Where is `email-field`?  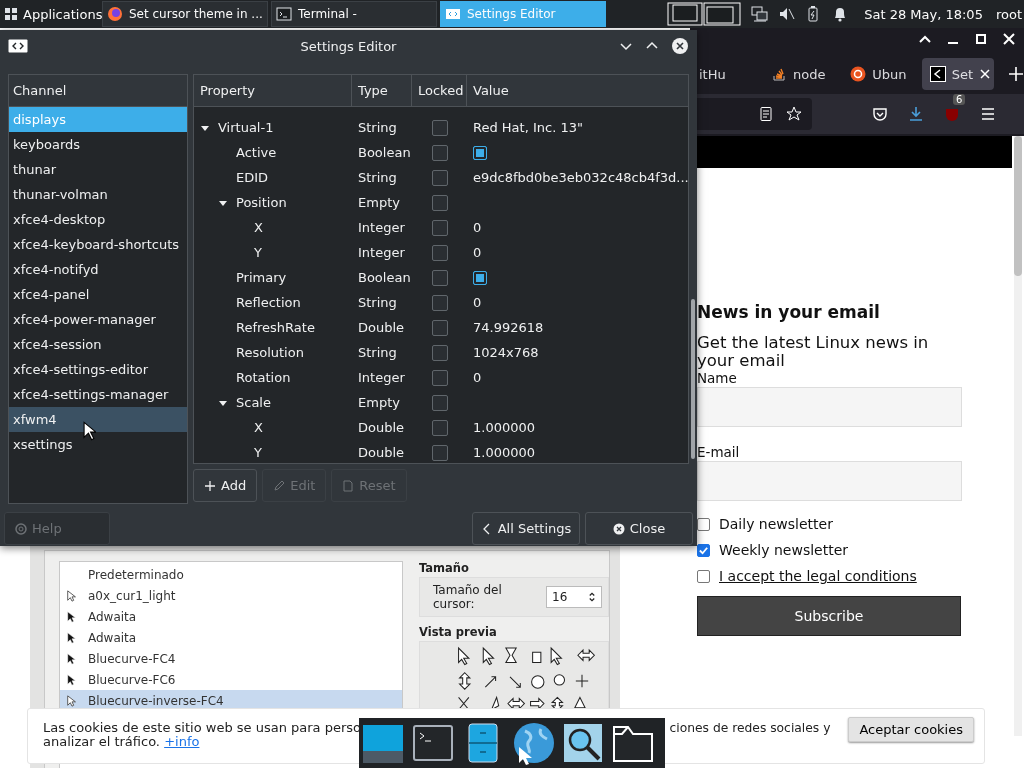 email-field is located at coordinates (829, 481).